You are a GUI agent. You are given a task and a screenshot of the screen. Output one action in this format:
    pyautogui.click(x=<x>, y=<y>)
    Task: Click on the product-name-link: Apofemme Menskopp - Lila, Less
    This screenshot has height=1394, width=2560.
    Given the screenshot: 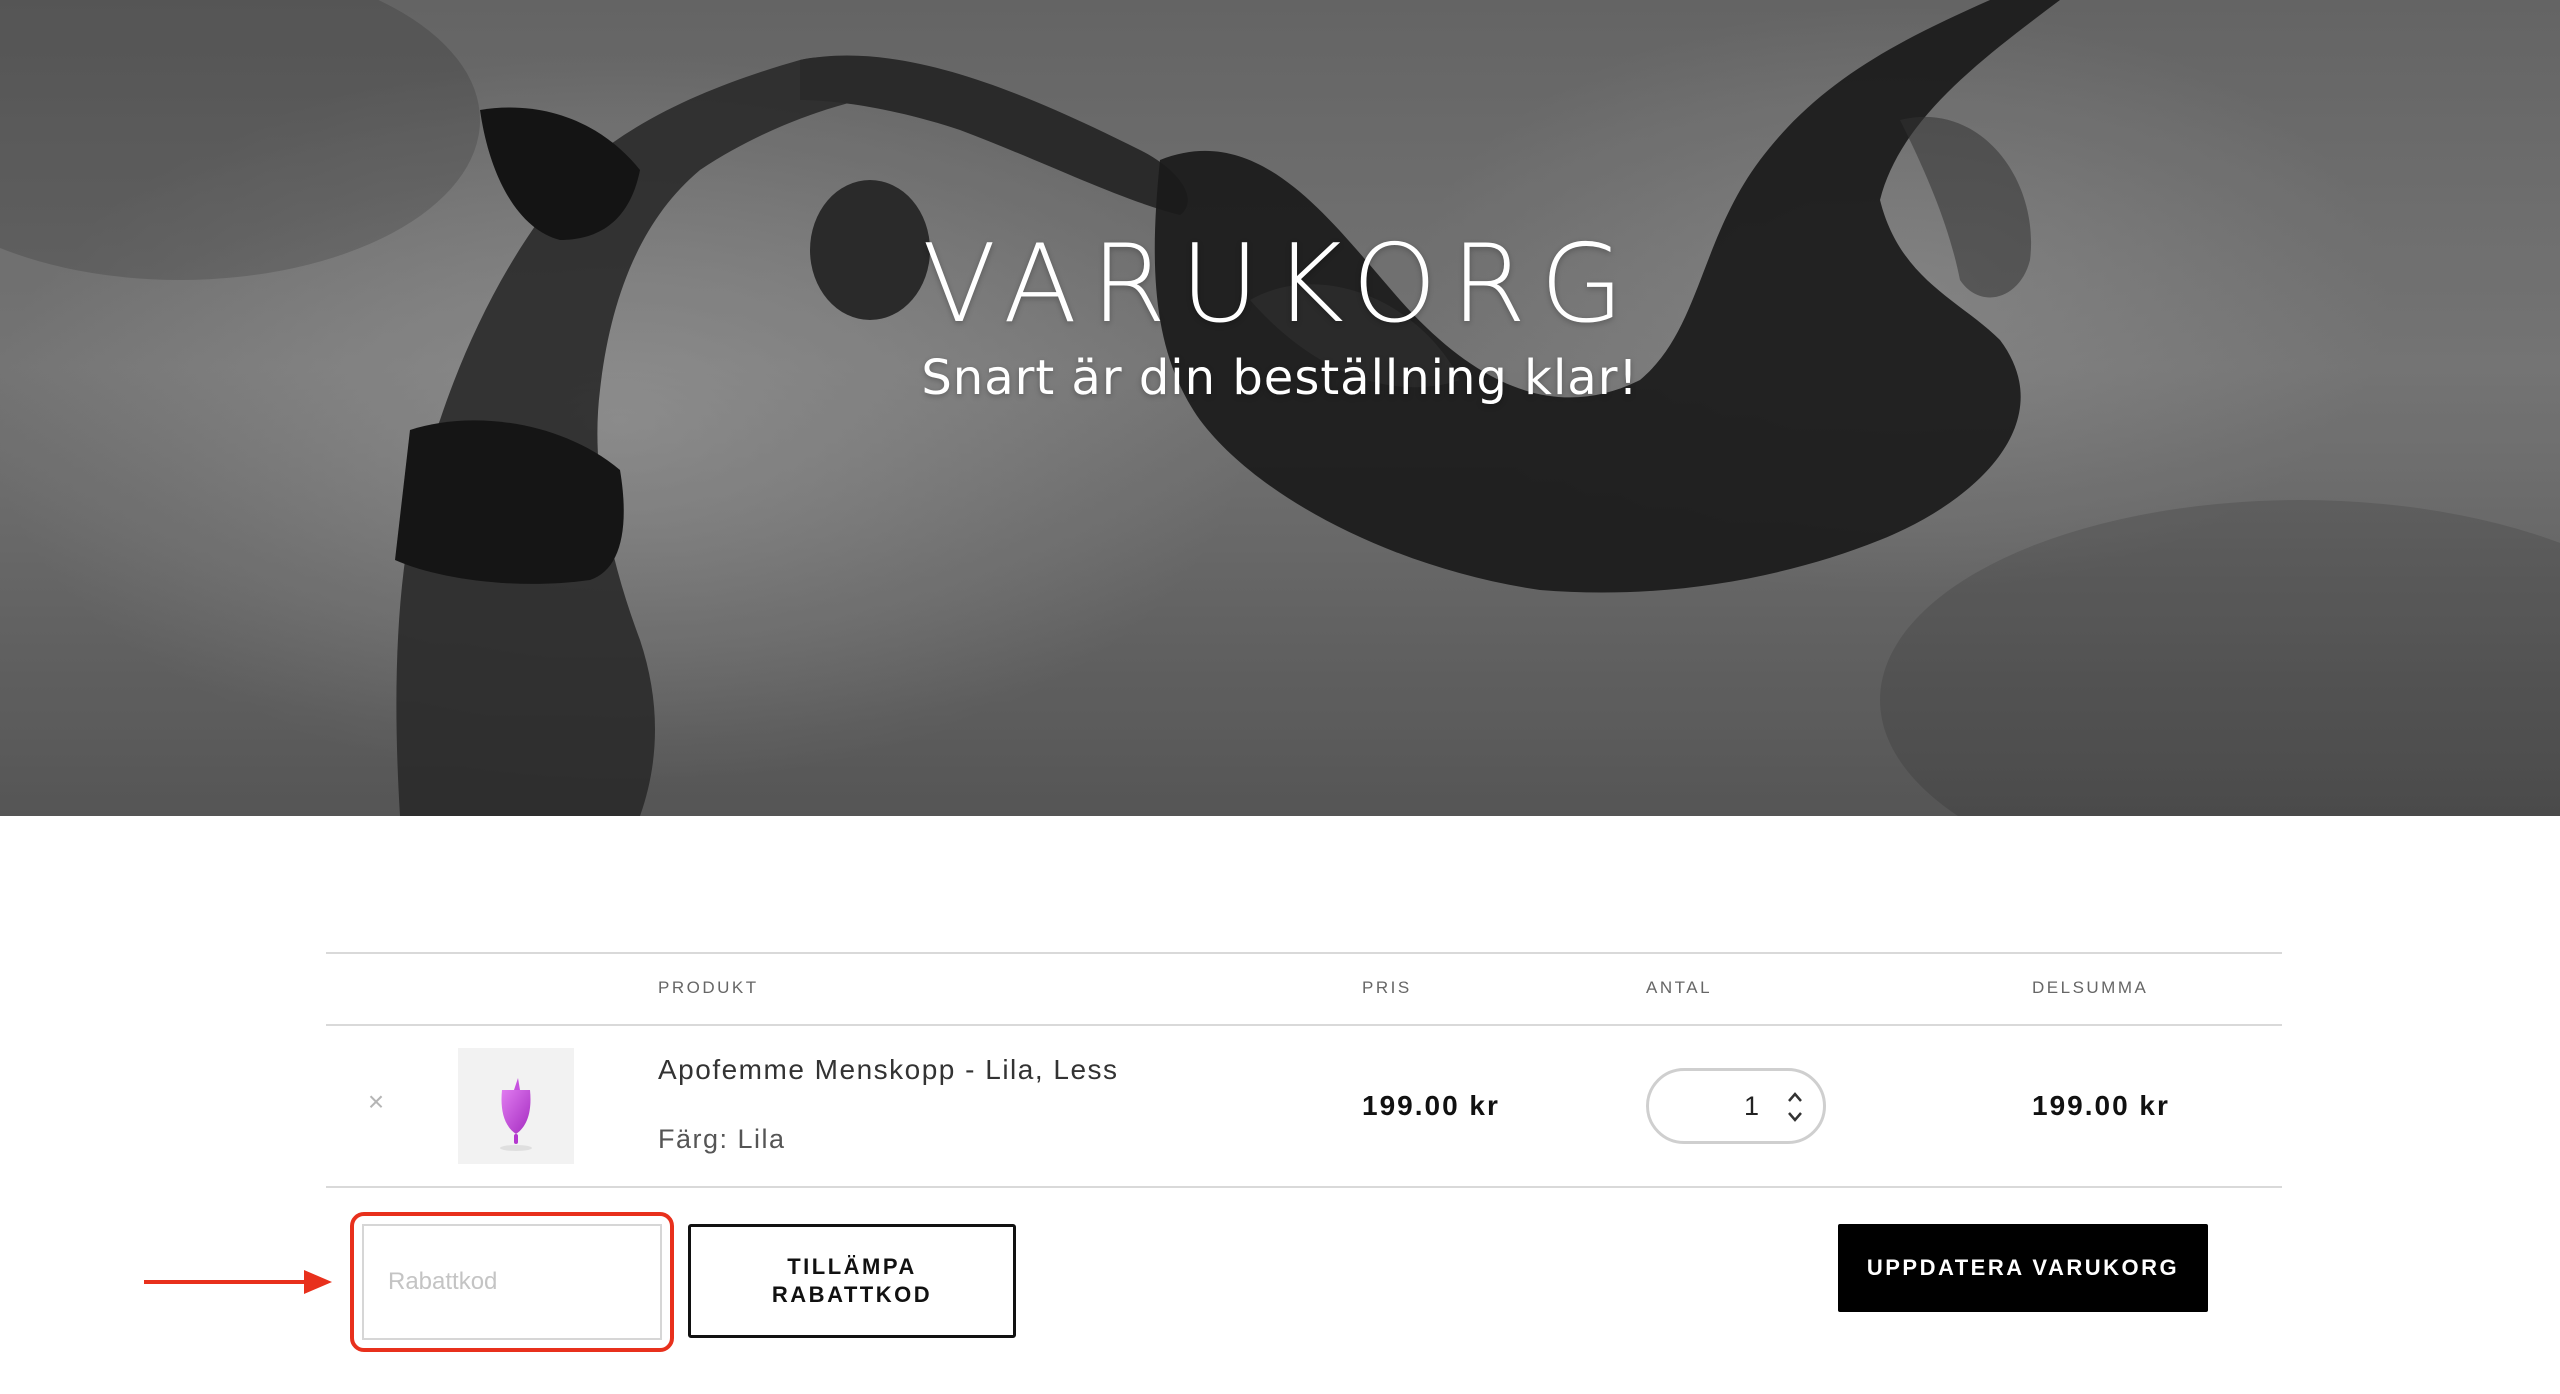 What is the action you would take?
    pyautogui.click(x=888, y=1070)
    